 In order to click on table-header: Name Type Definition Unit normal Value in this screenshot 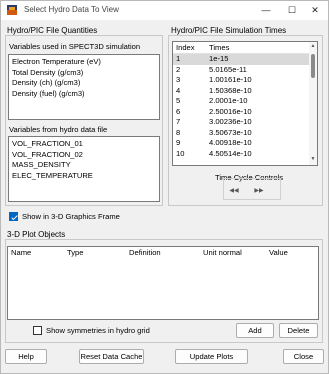, I will do `click(163, 253)`.